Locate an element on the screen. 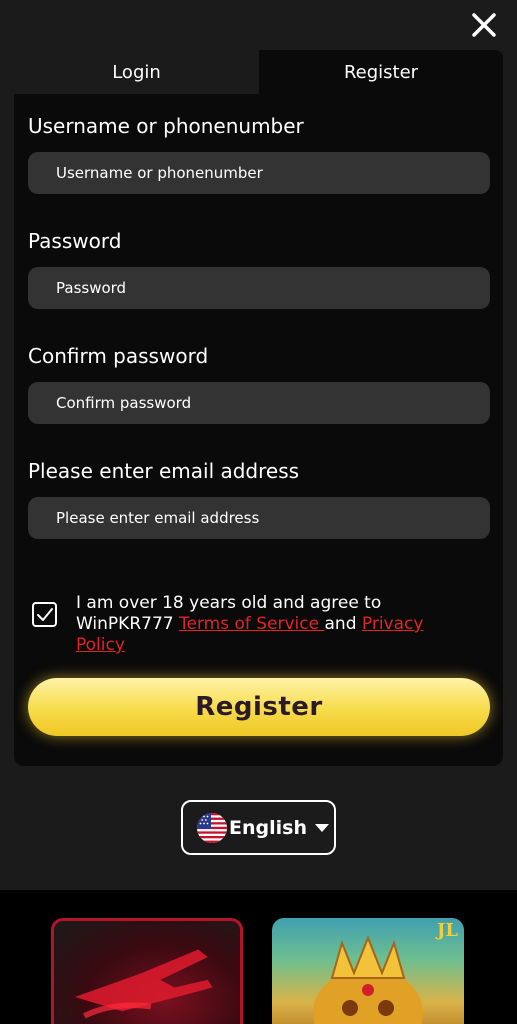  language-selector: English is located at coordinates (258, 827).